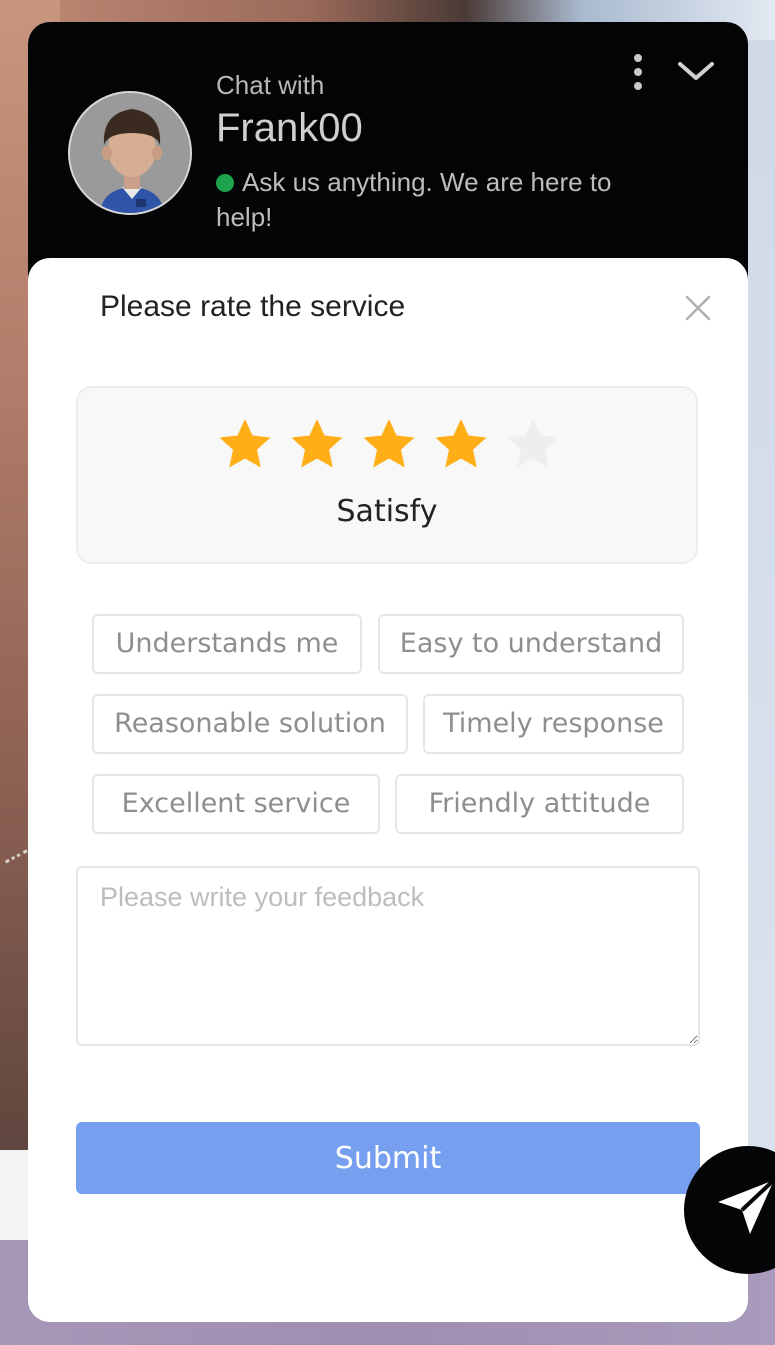 Image resolution: width=775 pixels, height=1345 pixels. What do you see at coordinates (388, 956) in the screenshot?
I see `feedback-textarea` at bounding box center [388, 956].